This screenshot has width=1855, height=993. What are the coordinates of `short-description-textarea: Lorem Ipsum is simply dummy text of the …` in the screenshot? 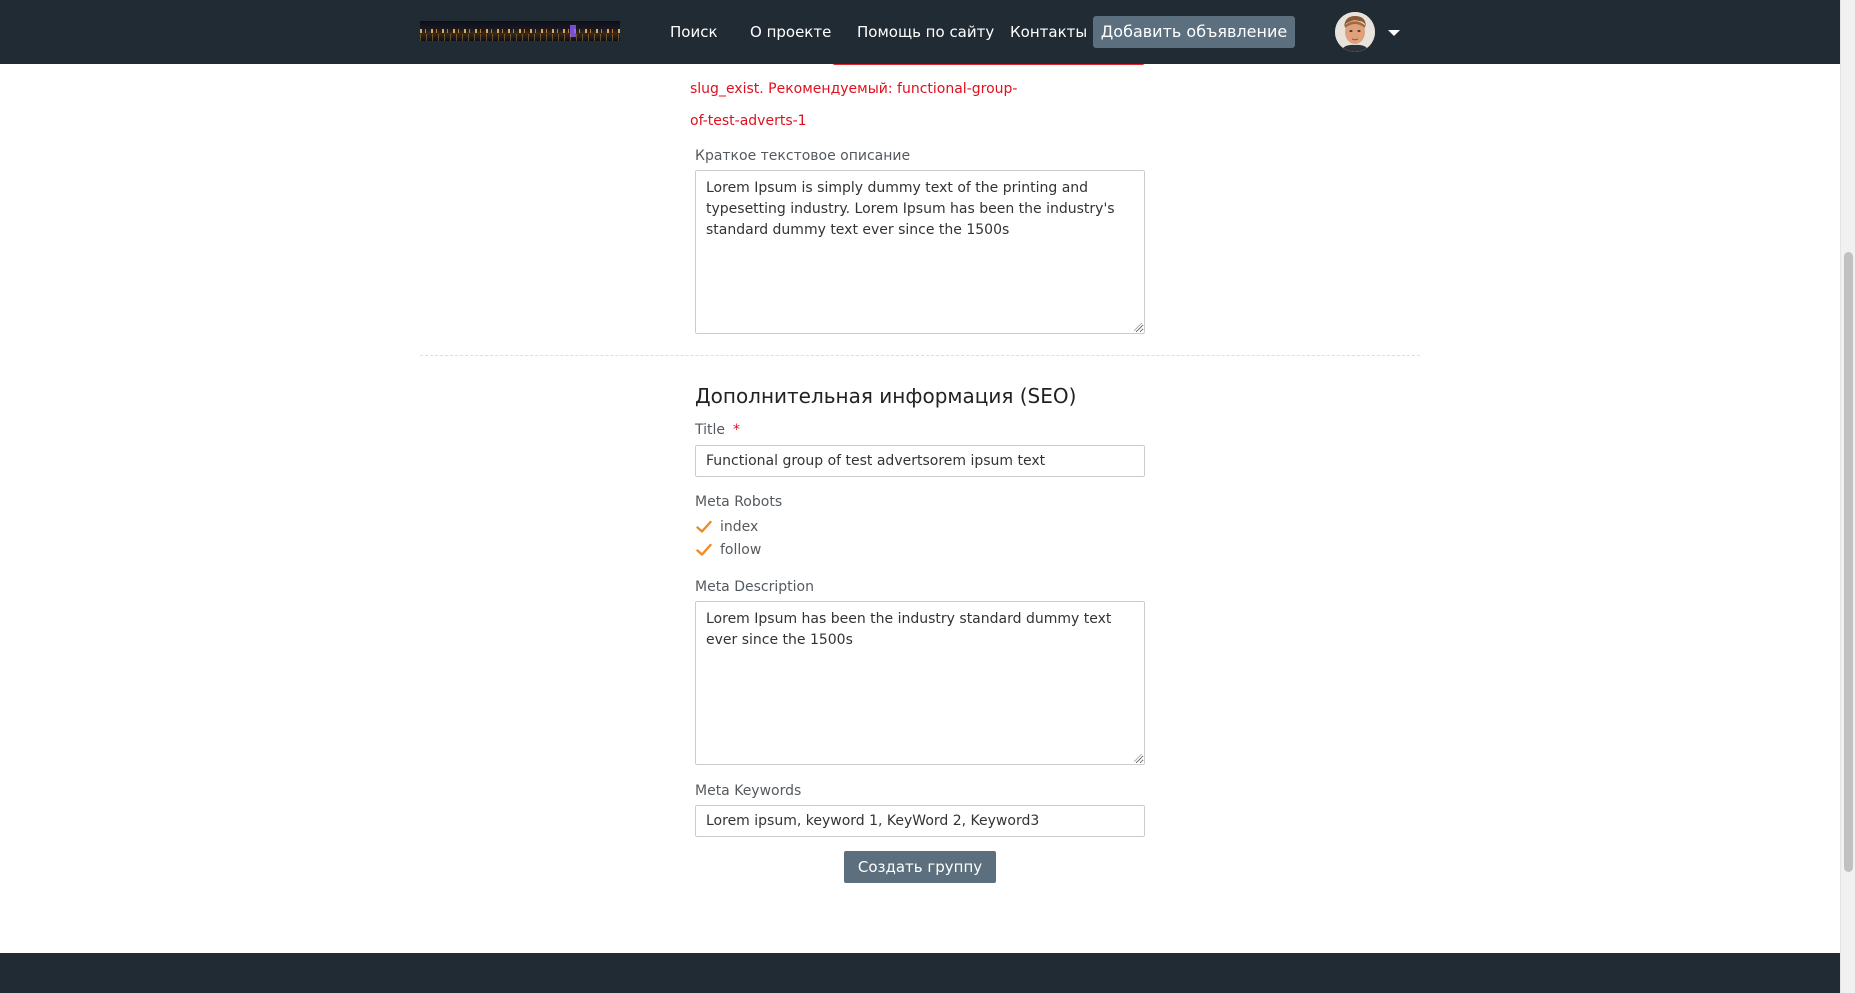 It's located at (920, 252).